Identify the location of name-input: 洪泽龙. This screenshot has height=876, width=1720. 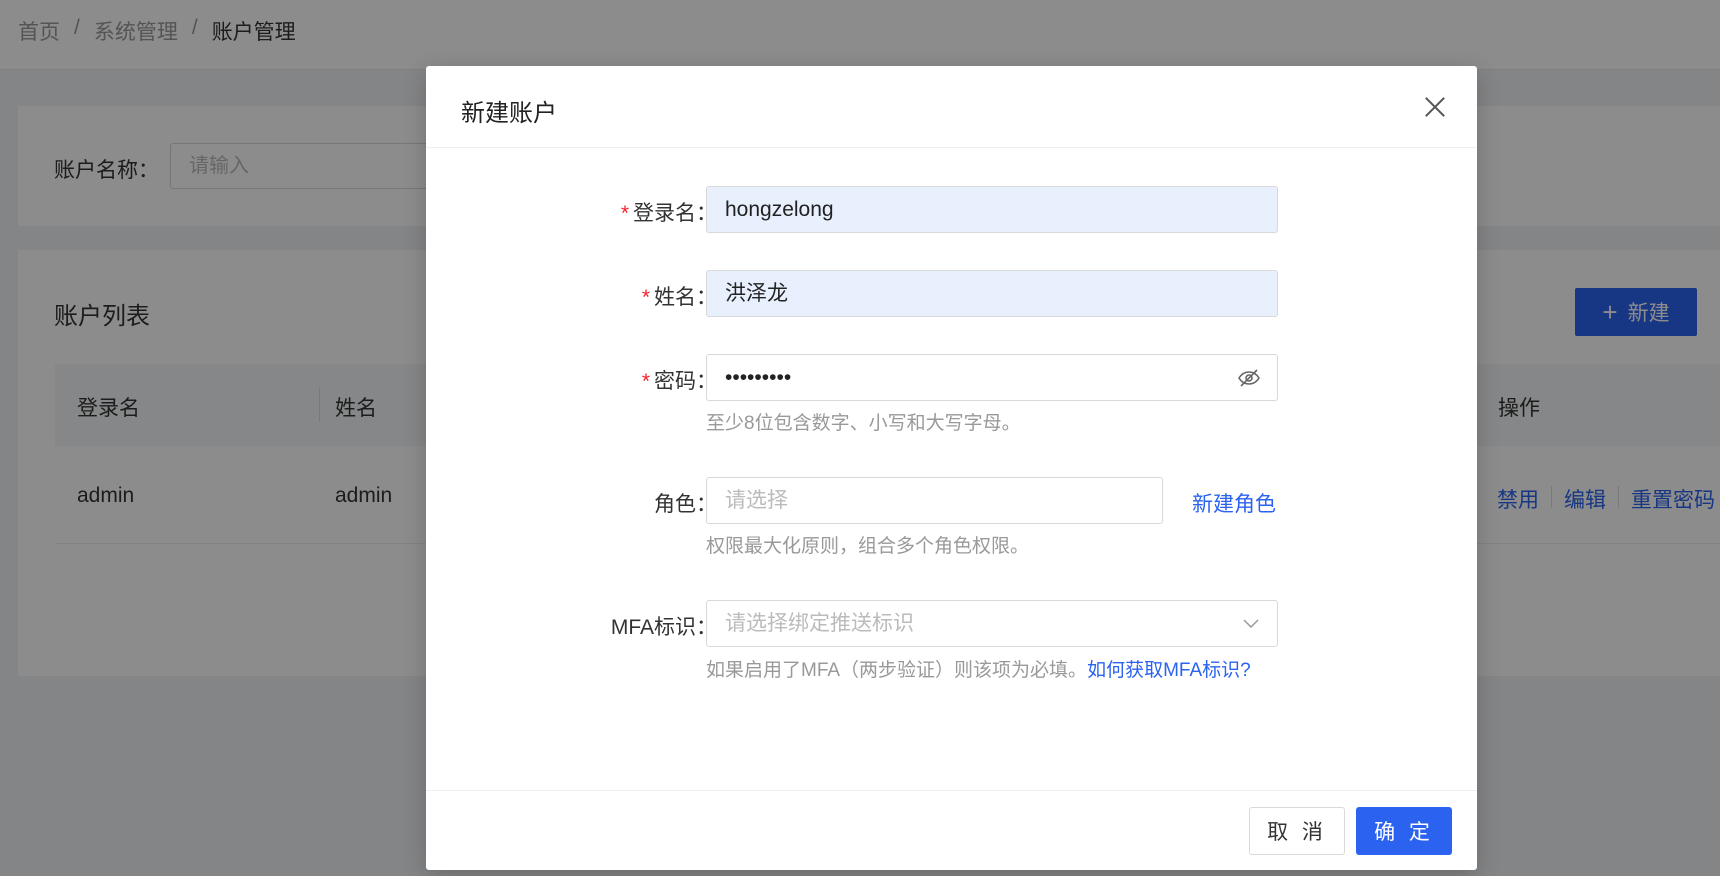
(992, 293).